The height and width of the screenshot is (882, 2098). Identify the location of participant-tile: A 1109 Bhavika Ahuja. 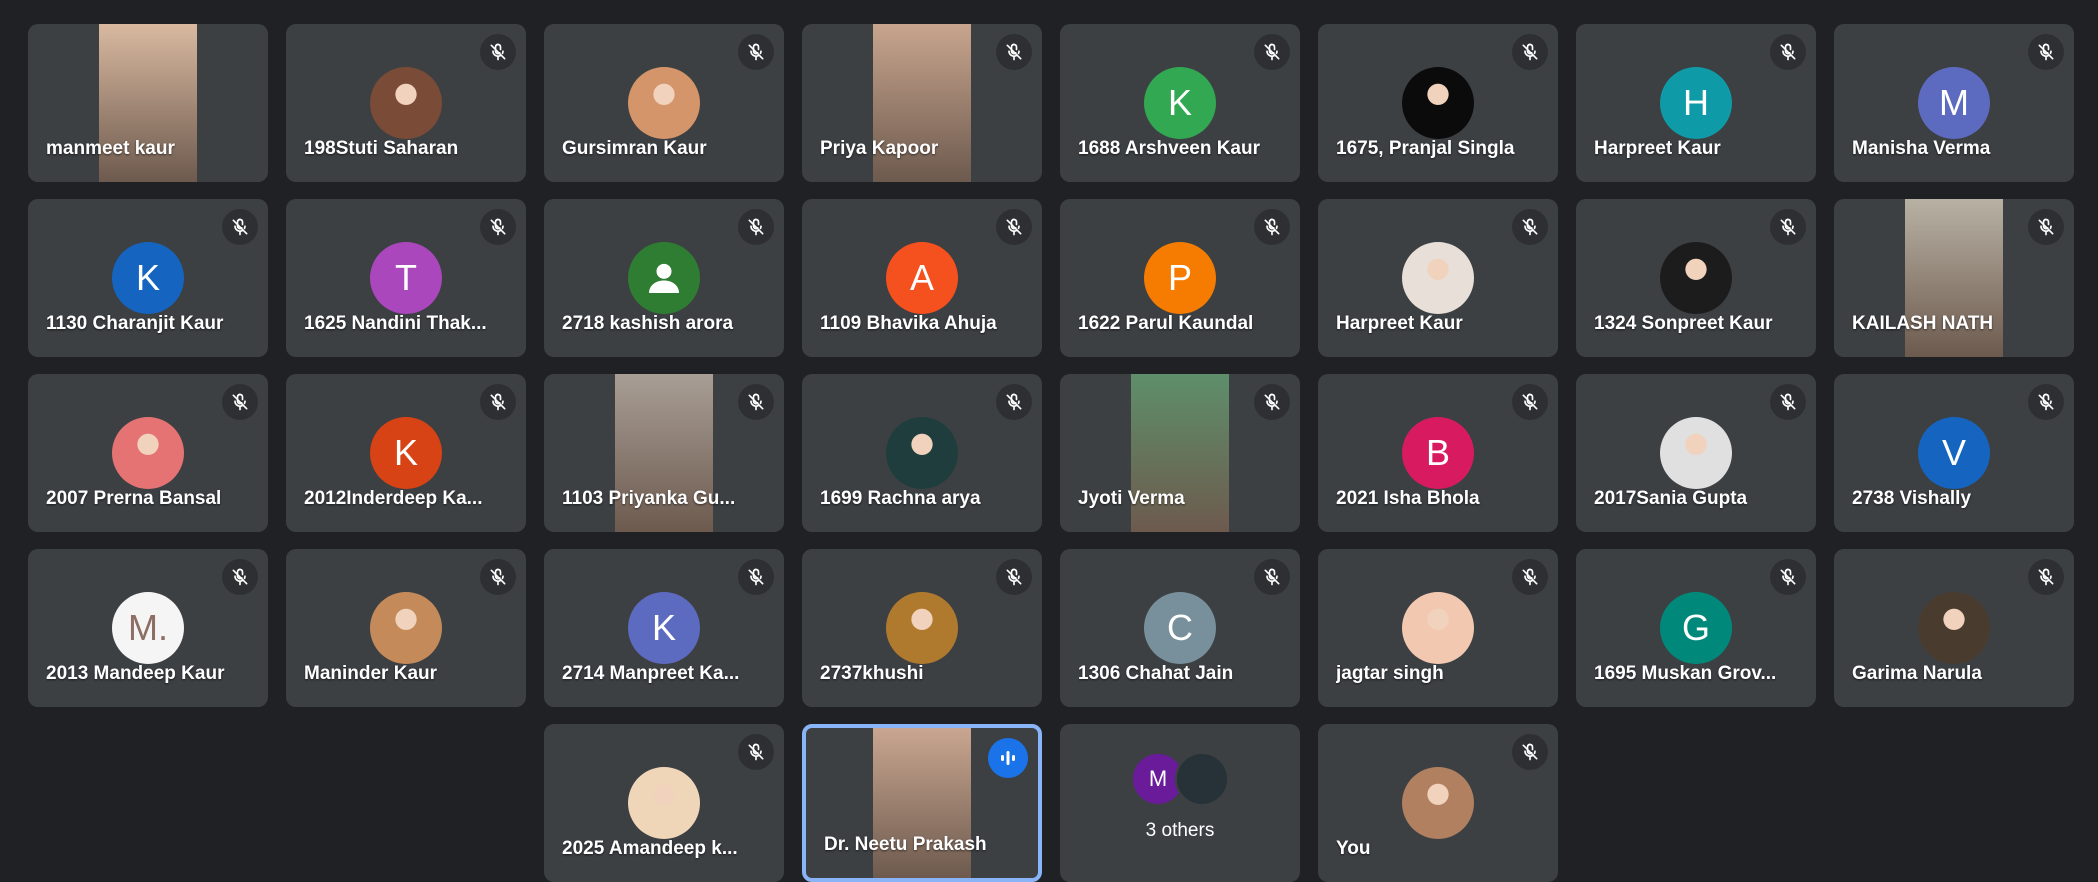
(922, 278).